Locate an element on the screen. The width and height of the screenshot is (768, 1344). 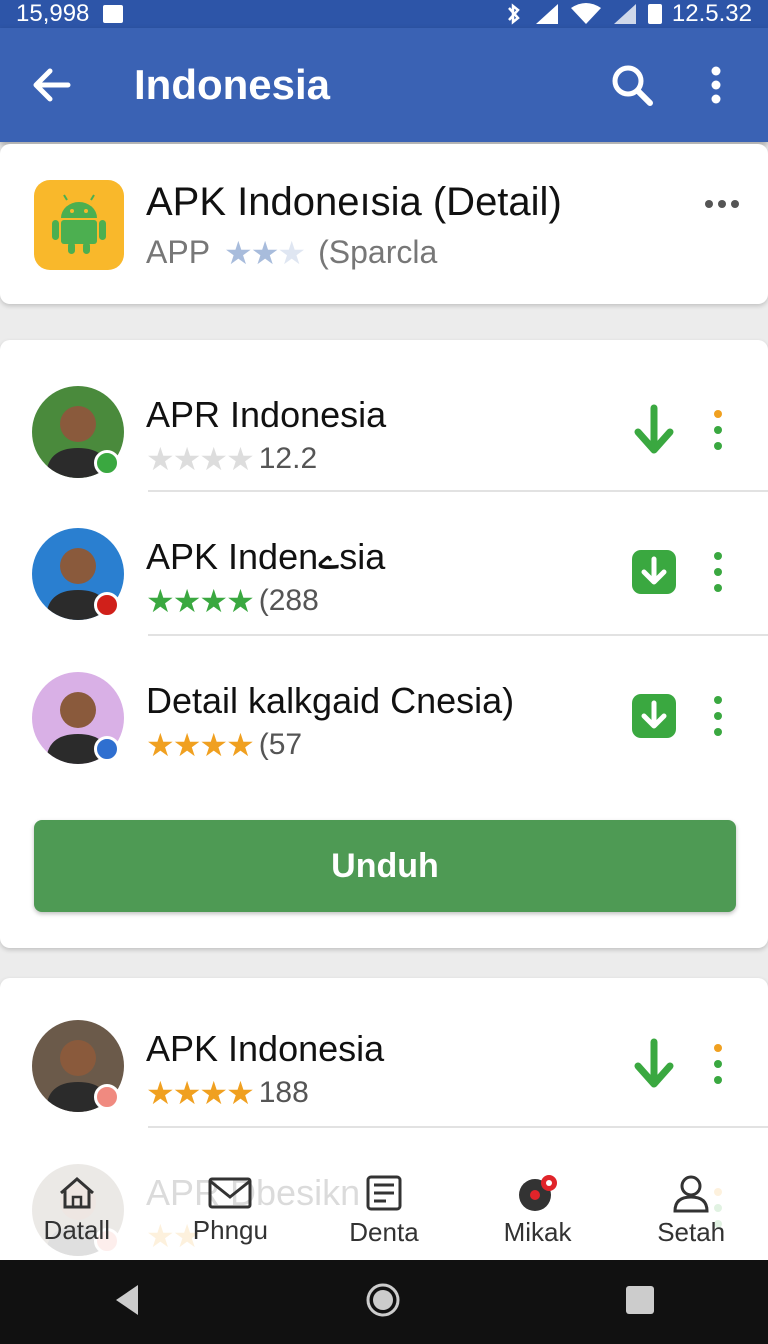
item-meta: ★ ★ ★ ★ (57 is located at coordinates (224, 745).